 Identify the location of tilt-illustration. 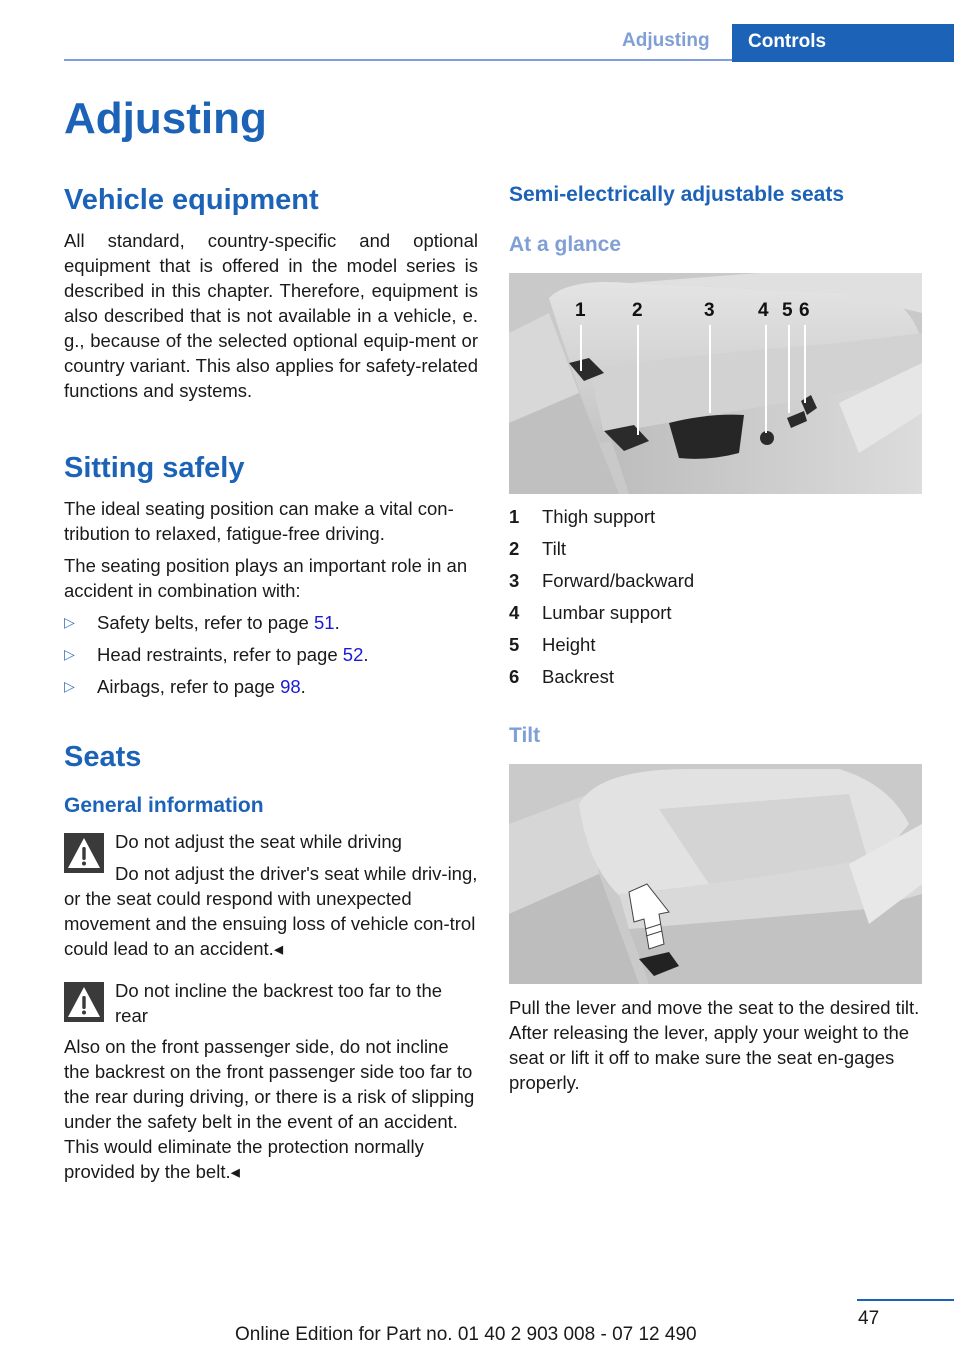
(715, 874).